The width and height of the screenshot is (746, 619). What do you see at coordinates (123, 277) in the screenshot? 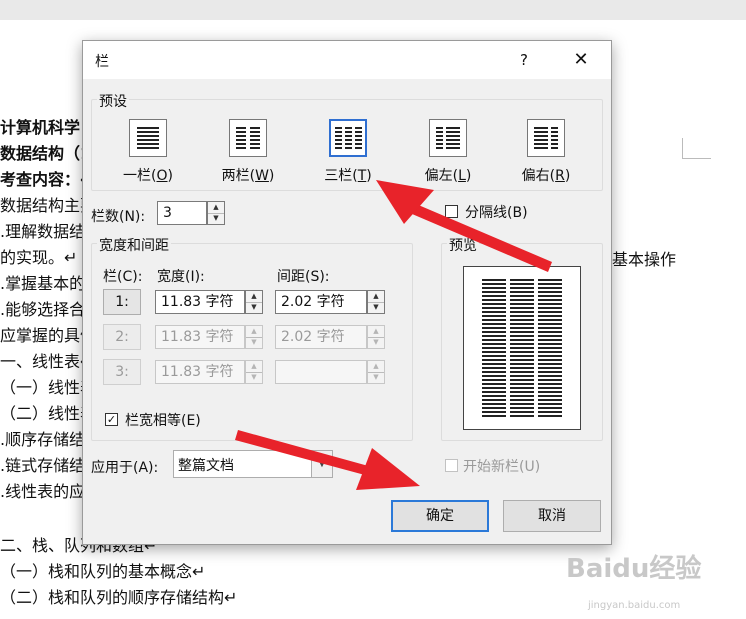
I see `col-header: 栏(C):` at bounding box center [123, 277].